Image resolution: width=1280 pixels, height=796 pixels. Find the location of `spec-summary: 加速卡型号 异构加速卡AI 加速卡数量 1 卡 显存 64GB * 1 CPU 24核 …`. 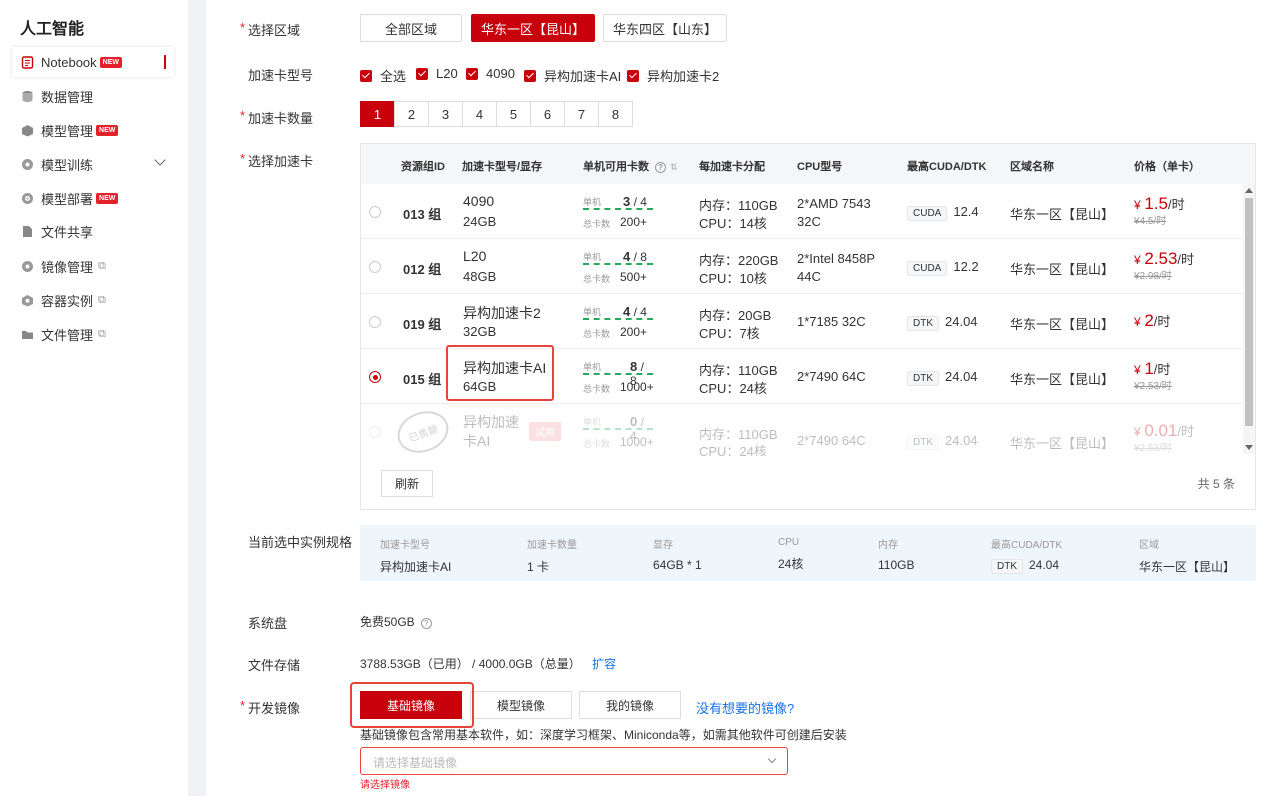

spec-summary: 加速卡型号 异构加速卡AI 加速卡数量 1 卡 显存 64GB * 1 CPU 24核 … is located at coordinates (808, 553).